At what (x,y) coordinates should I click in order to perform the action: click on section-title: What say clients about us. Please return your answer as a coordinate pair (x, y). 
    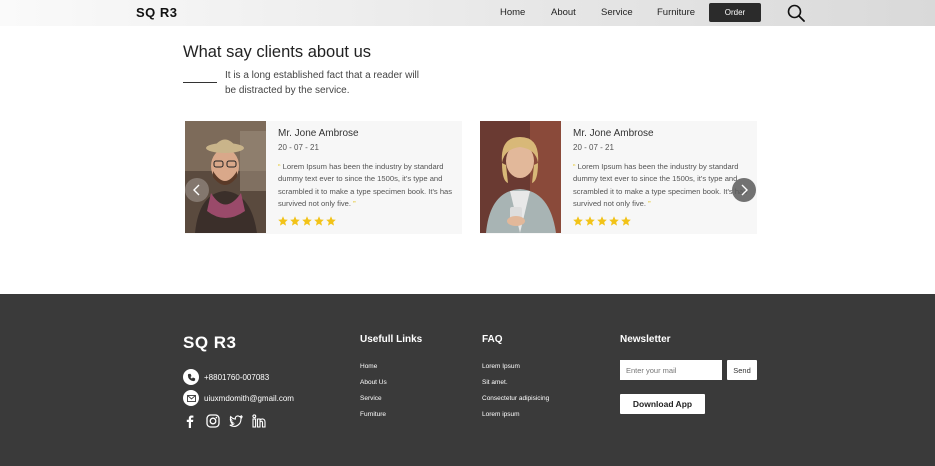
    Looking at the image, I should click on (277, 52).